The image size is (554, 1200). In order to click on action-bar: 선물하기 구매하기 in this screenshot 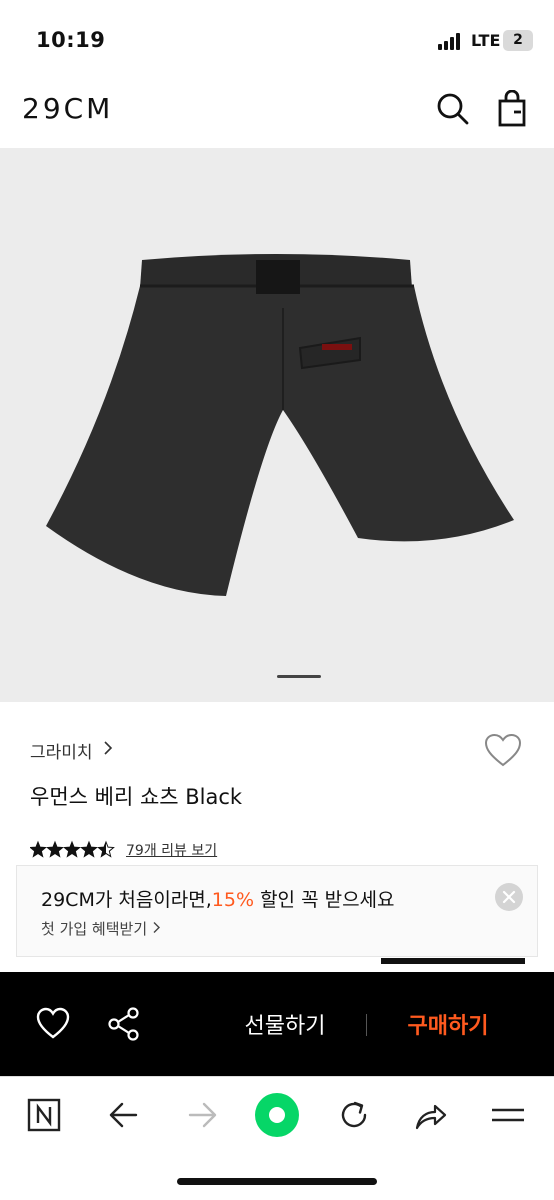, I will do `click(277, 1024)`.